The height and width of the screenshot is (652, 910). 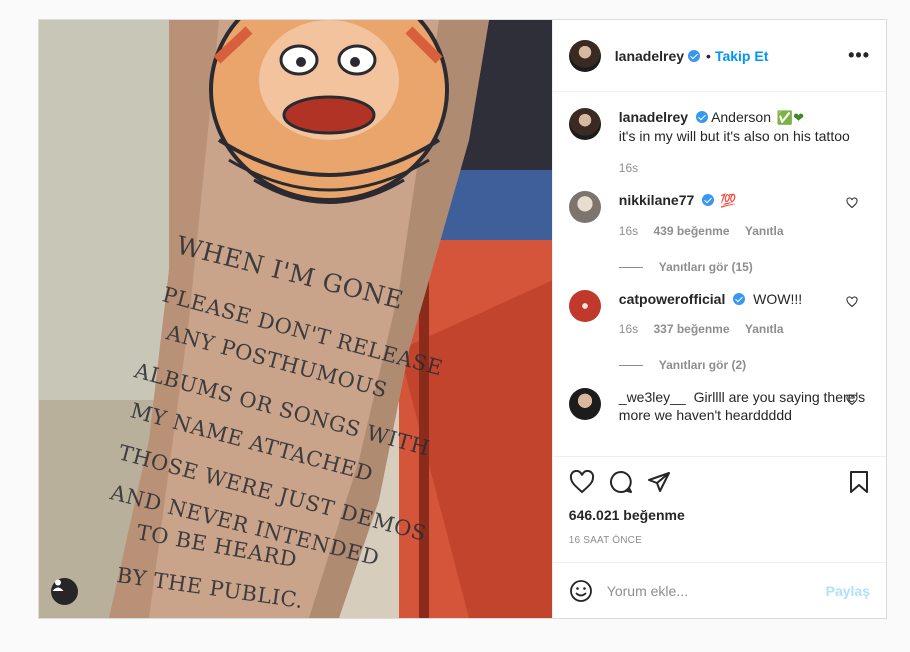 I want to click on caption-username: lanadelrey, so click(x=653, y=117).